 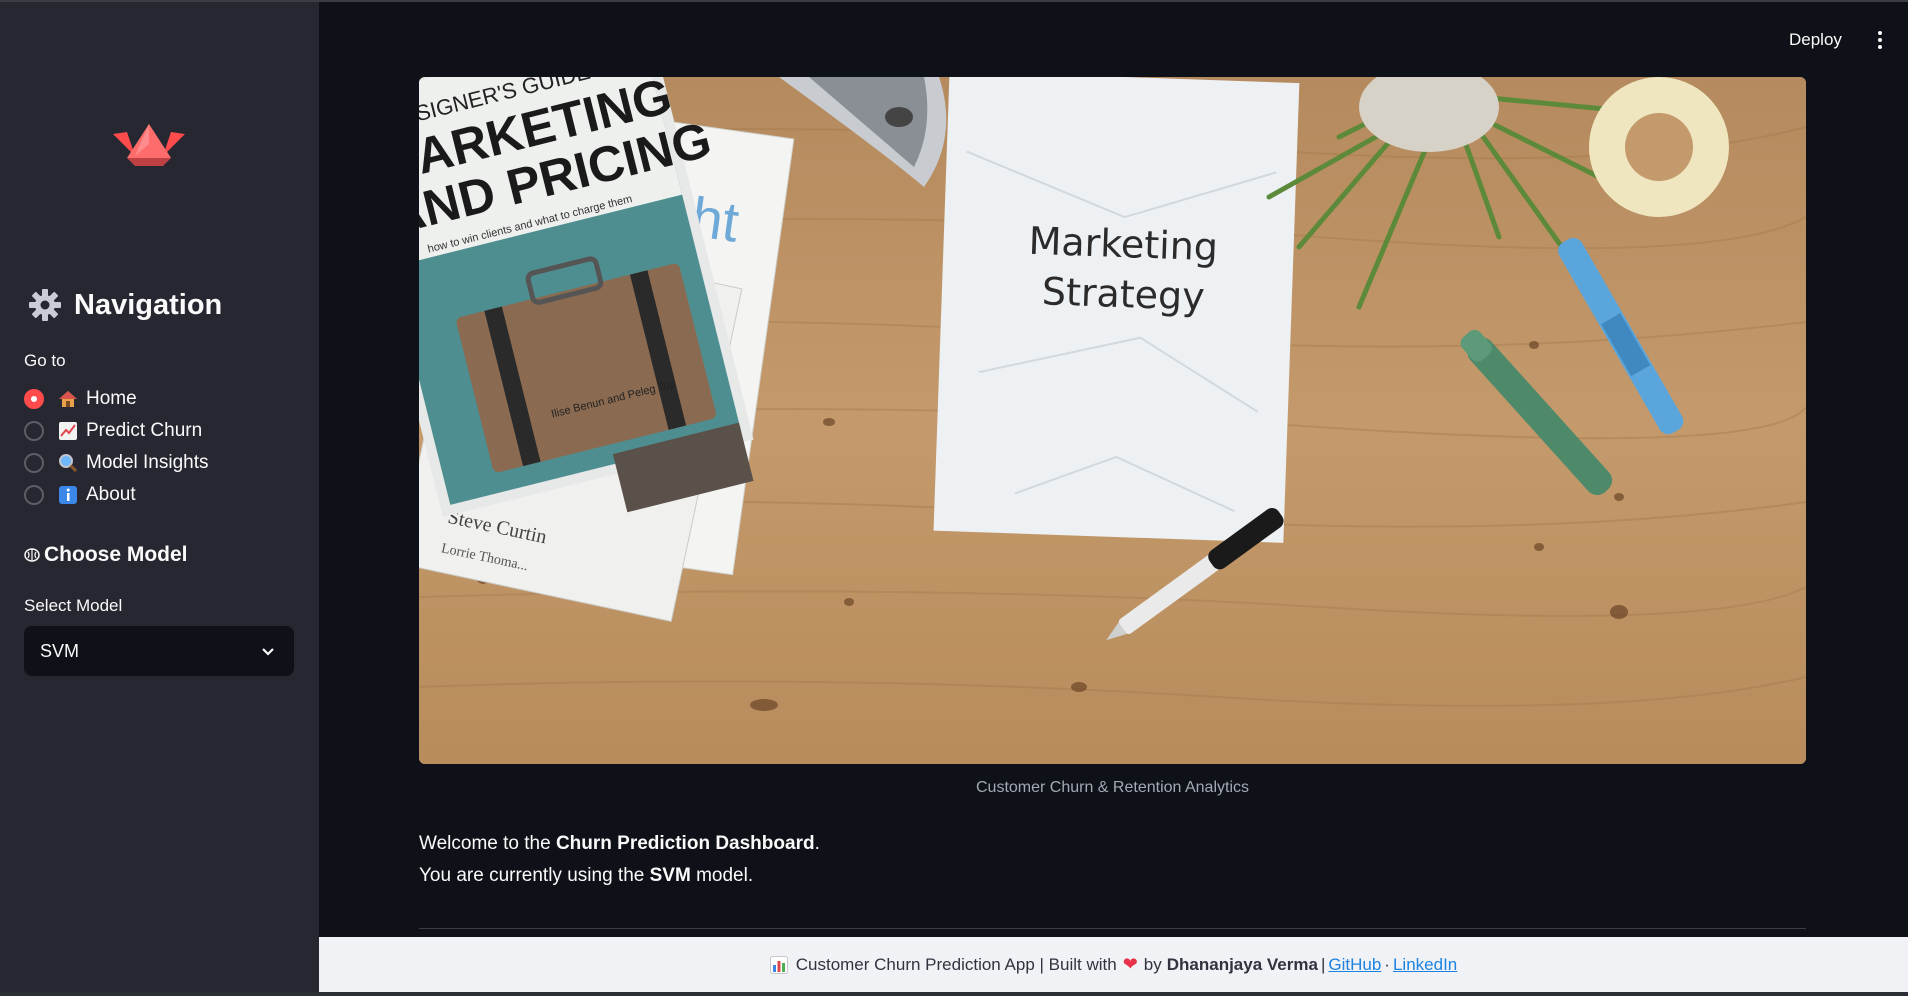 I want to click on welcome-suffix: ., so click(x=817, y=843).